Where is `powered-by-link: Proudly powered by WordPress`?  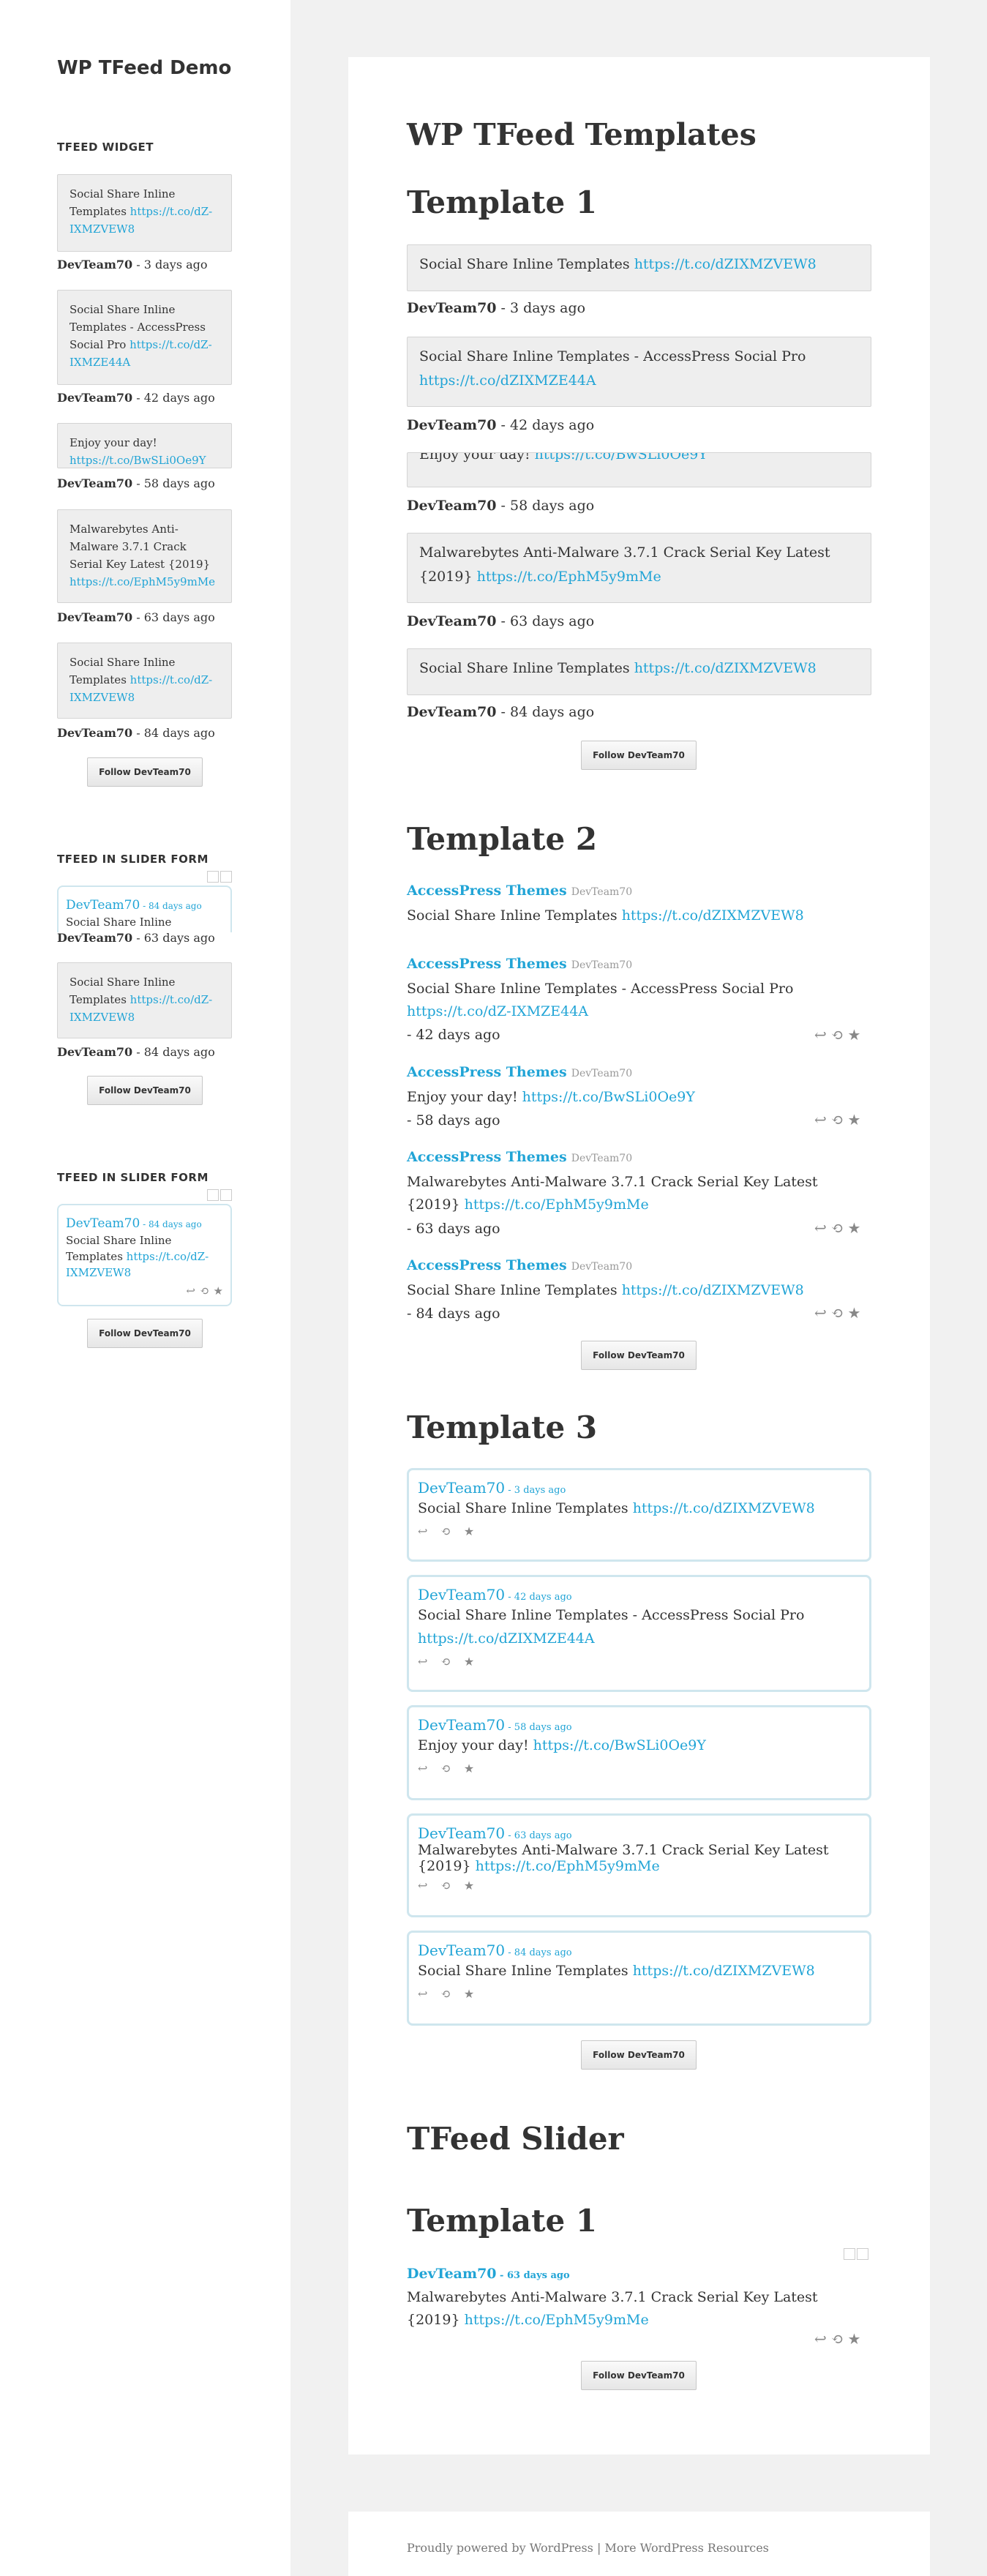
powered-by-link: Proudly powered by WordPress is located at coordinates (500, 2548).